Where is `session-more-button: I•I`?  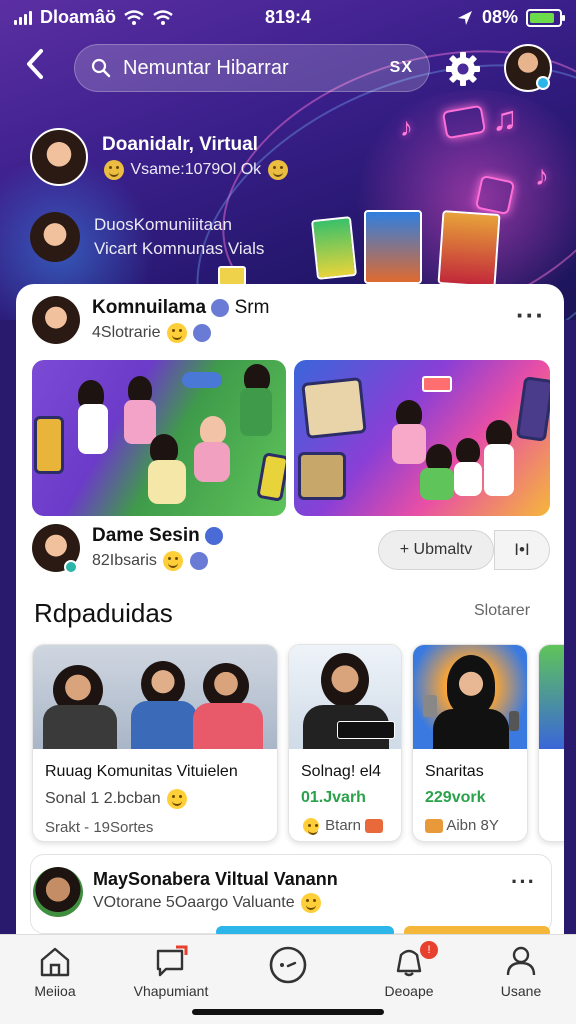
session-more-button: I•I is located at coordinates (522, 550).